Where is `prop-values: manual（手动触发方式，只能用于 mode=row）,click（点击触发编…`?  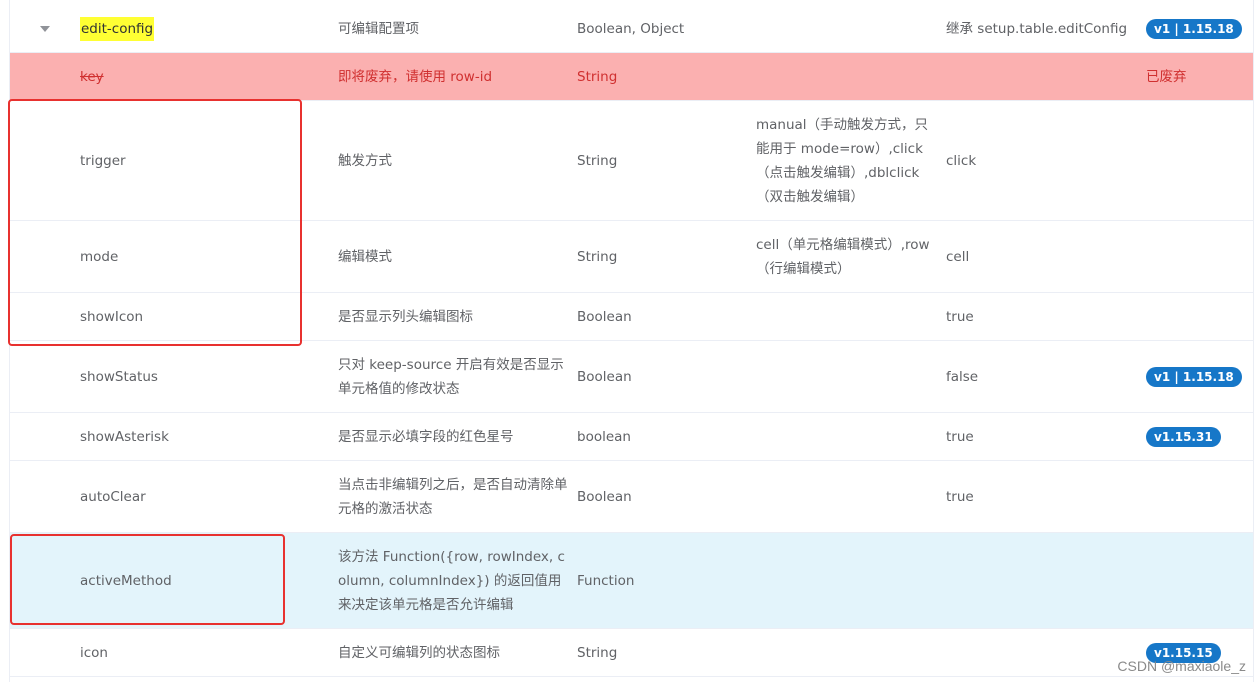
prop-values: manual（手动触发方式，只能用于 mode=row）,click（点击触发编… is located at coordinates (842, 160).